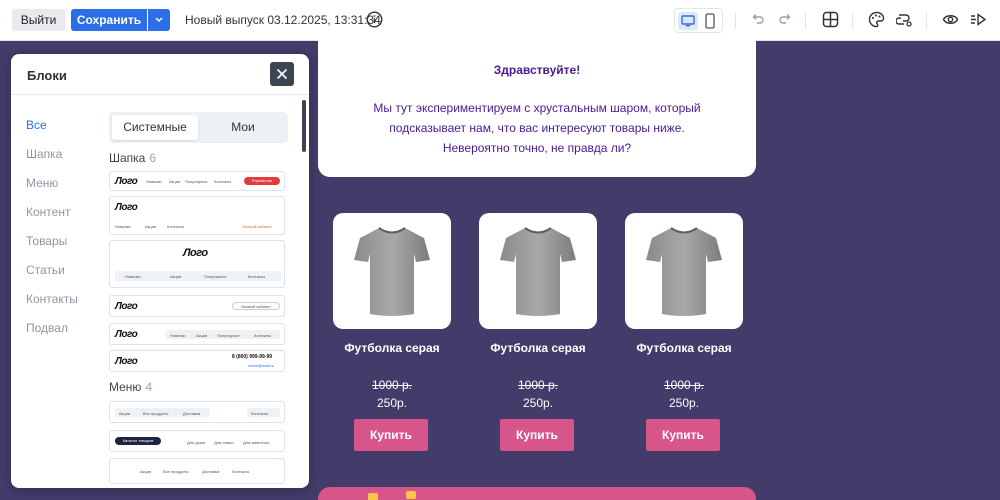 This screenshot has width=1000, height=500. Describe the element at coordinates (52, 190) in the screenshot. I see `category-item-menu: Меню` at that location.